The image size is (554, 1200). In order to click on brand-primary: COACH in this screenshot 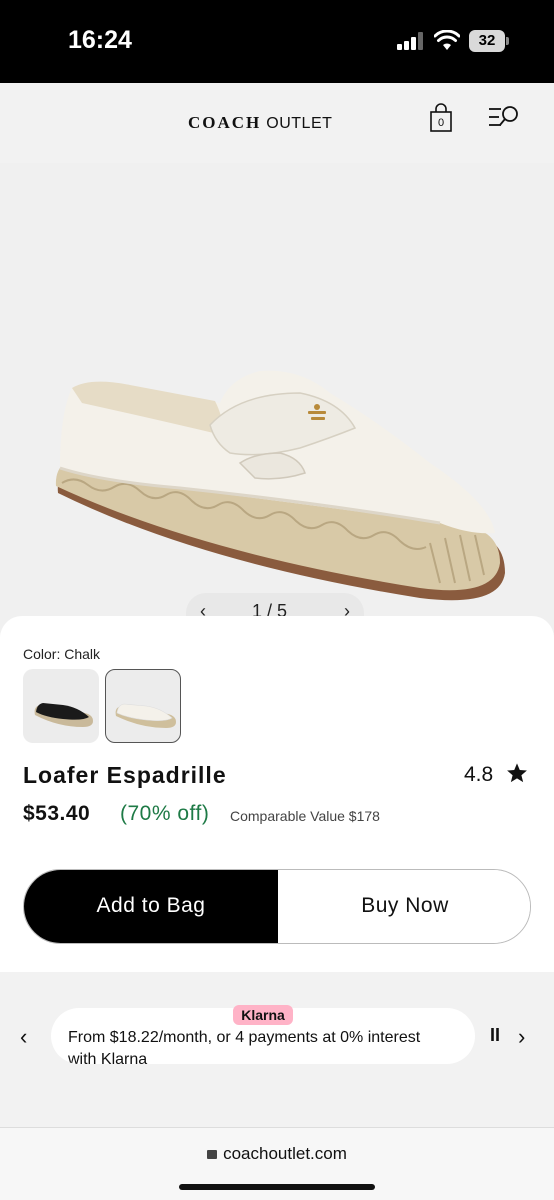, I will do `click(225, 122)`.